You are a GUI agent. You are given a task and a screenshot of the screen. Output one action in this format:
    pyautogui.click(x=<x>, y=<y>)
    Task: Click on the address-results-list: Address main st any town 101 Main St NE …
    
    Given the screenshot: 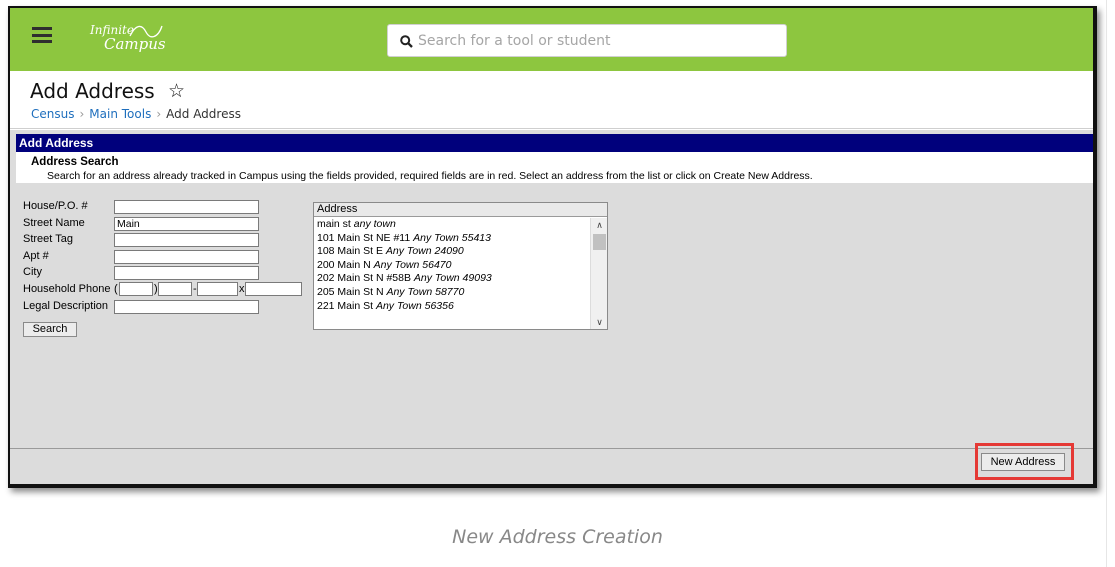 What is the action you would take?
    pyautogui.click(x=460, y=266)
    